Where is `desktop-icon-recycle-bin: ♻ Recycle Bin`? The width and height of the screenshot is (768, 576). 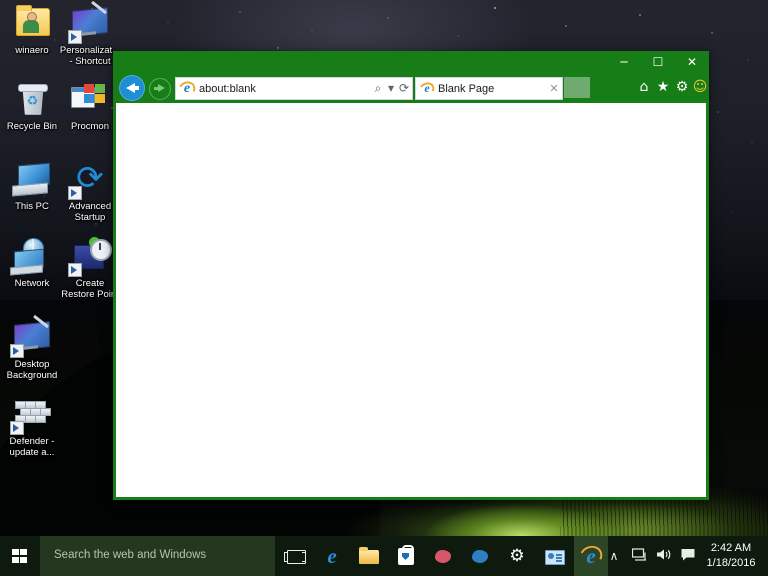 desktop-icon-recycle-bin: ♻ Recycle Bin is located at coordinates (32, 106).